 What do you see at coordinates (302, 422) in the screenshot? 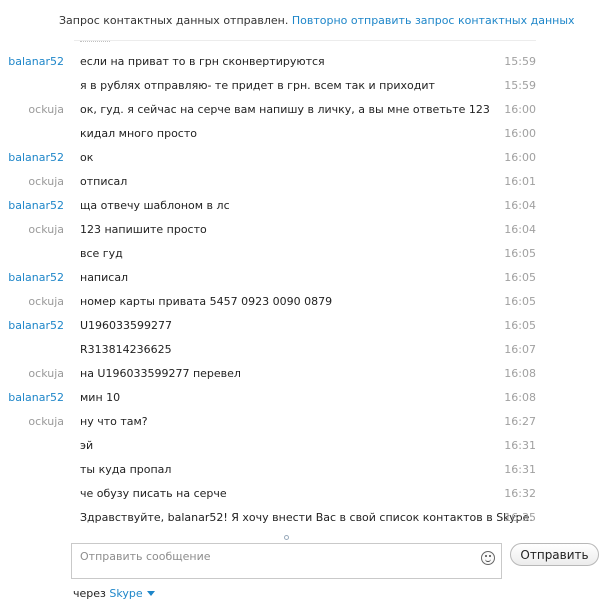
I see `message-row: ockuja ну что там? 16:27` at bounding box center [302, 422].